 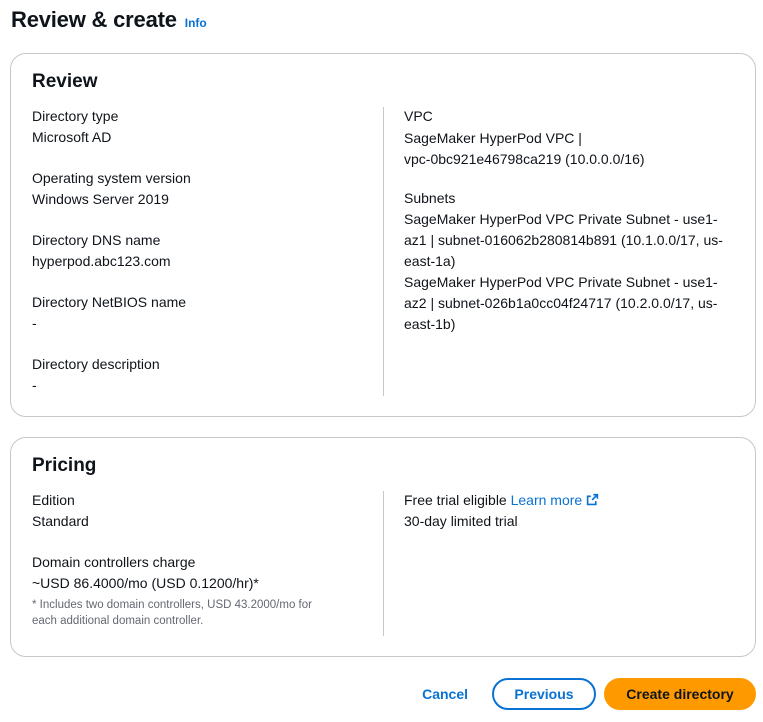 What do you see at coordinates (34, 385) in the screenshot?
I see `description-value: -` at bounding box center [34, 385].